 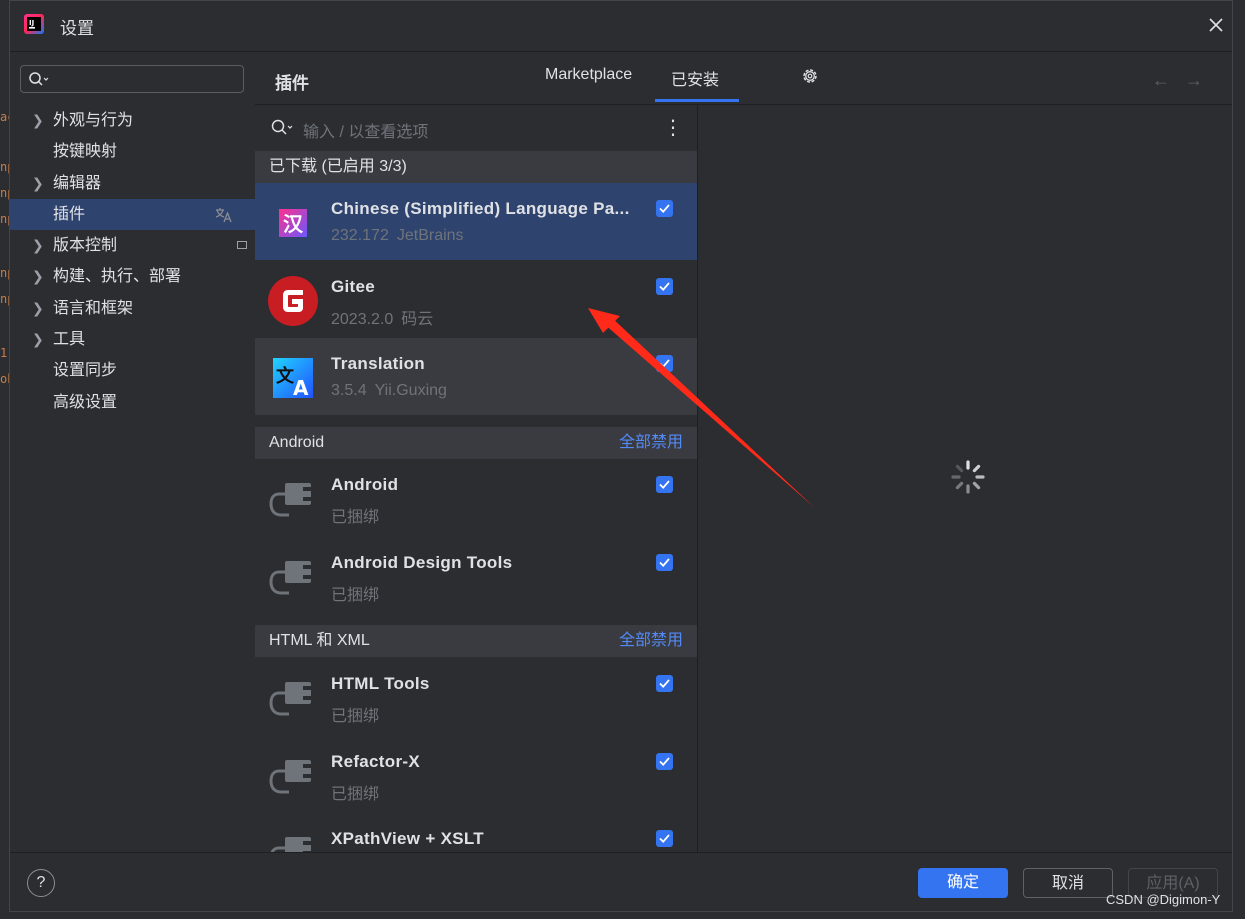 What do you see at coordinates (362, 319) in the screenshot?
I see `plugin-version: 2023.2.0` at bounding box center [362, 319].